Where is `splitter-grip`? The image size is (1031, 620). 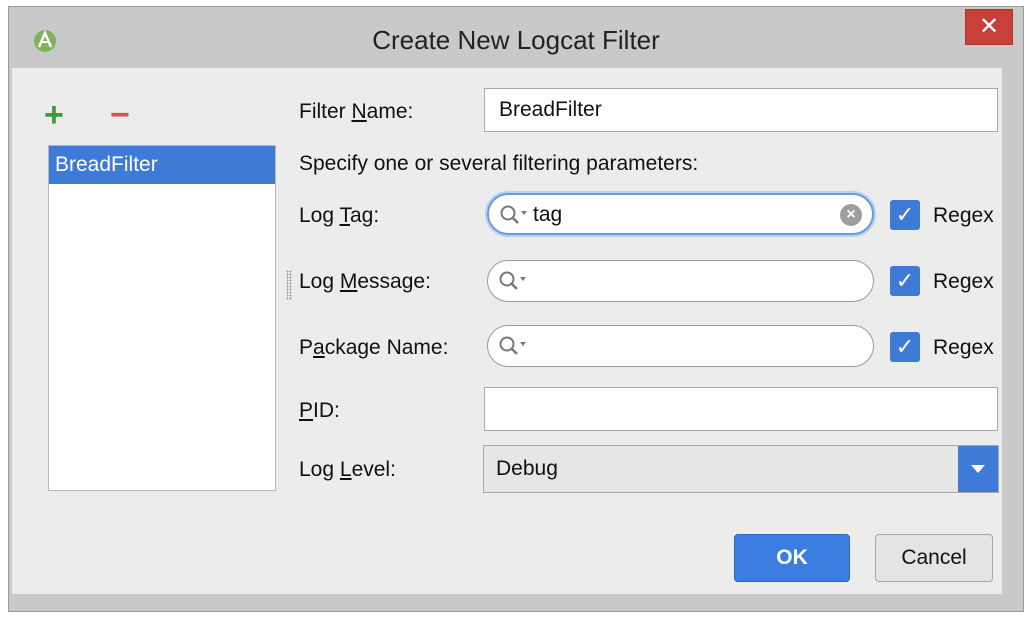
splitter-grip is located at coordinates (289, 285).